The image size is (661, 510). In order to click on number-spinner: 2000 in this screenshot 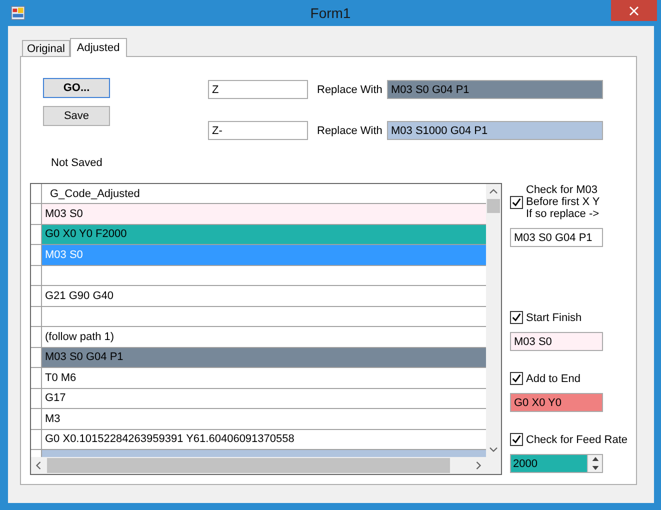, I will do `click(556, 463)`.